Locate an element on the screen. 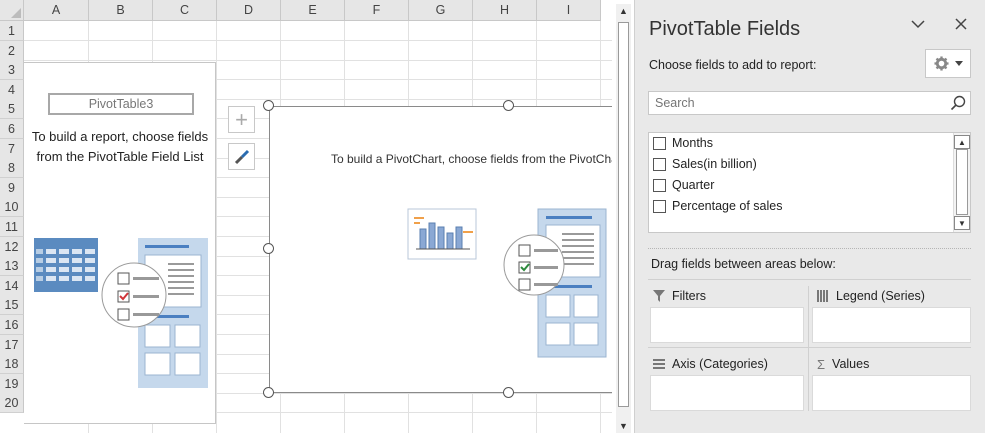 The image size is (985, 433). row-header: 14 is located at coordinates (12, 285).